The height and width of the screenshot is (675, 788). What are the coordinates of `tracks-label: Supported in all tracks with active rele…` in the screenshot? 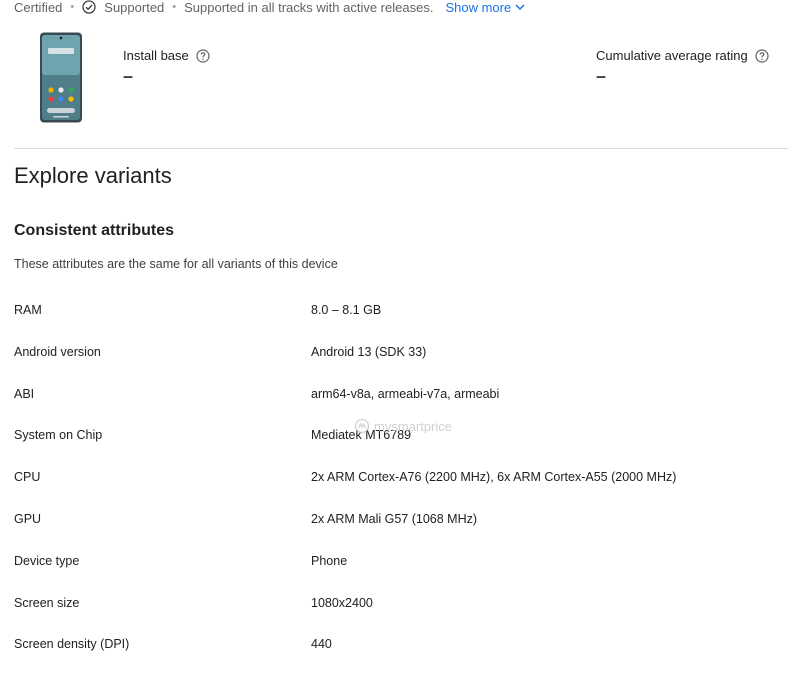 It's located at (309, 7).